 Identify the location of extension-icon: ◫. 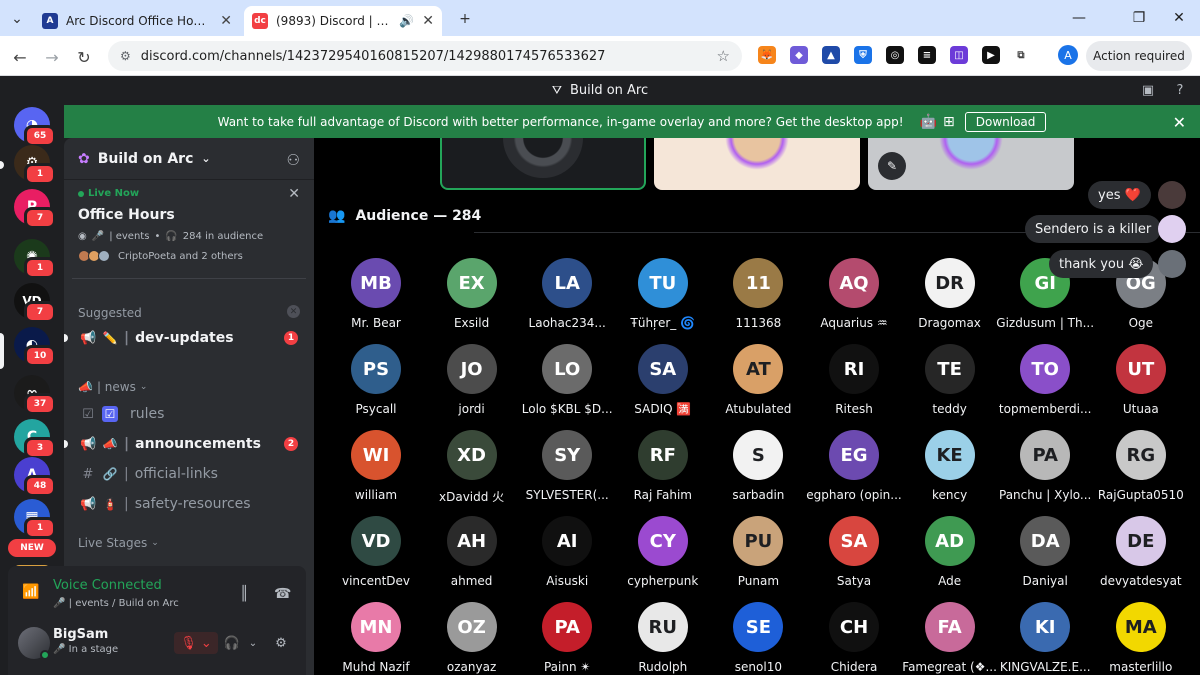
(959, 55).